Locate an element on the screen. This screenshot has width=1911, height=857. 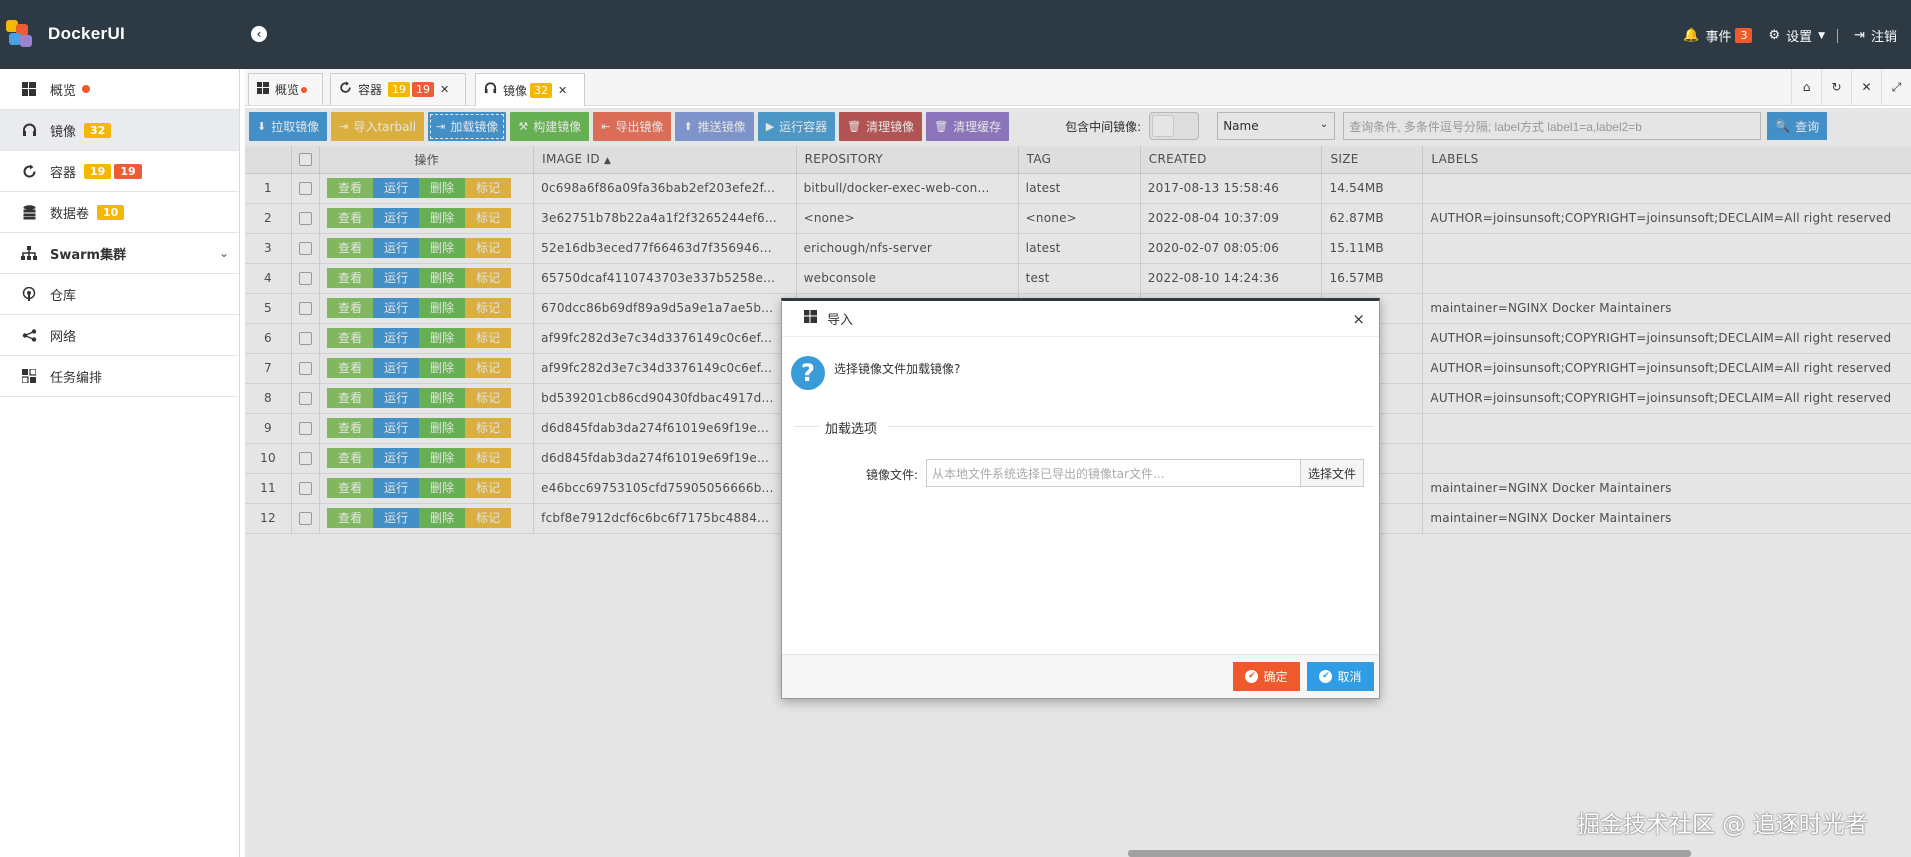
confirm-button: ✔ 确定 is located at coordinates (1266, 676).